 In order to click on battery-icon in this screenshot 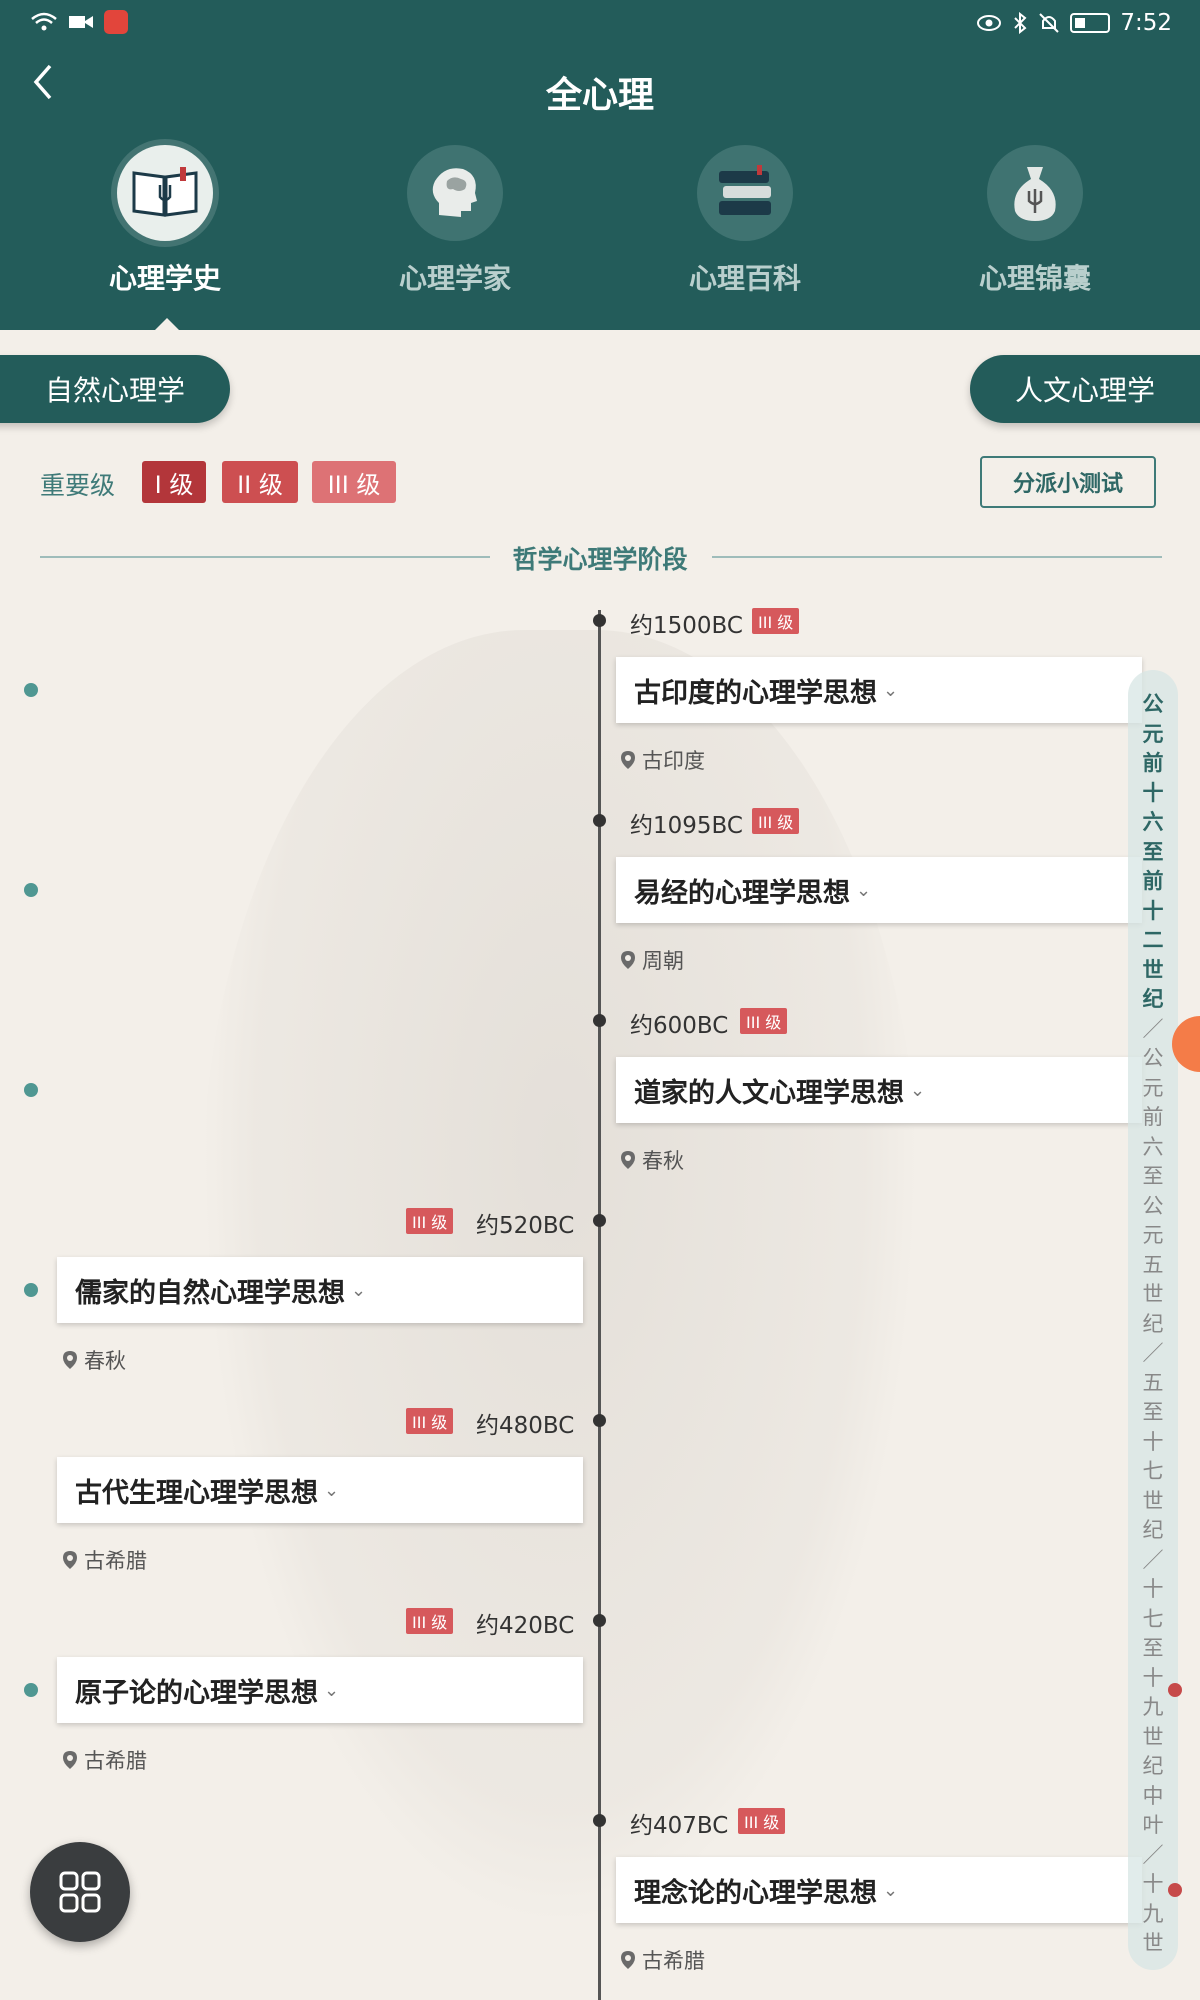, I will do `click(1090, 23)`.